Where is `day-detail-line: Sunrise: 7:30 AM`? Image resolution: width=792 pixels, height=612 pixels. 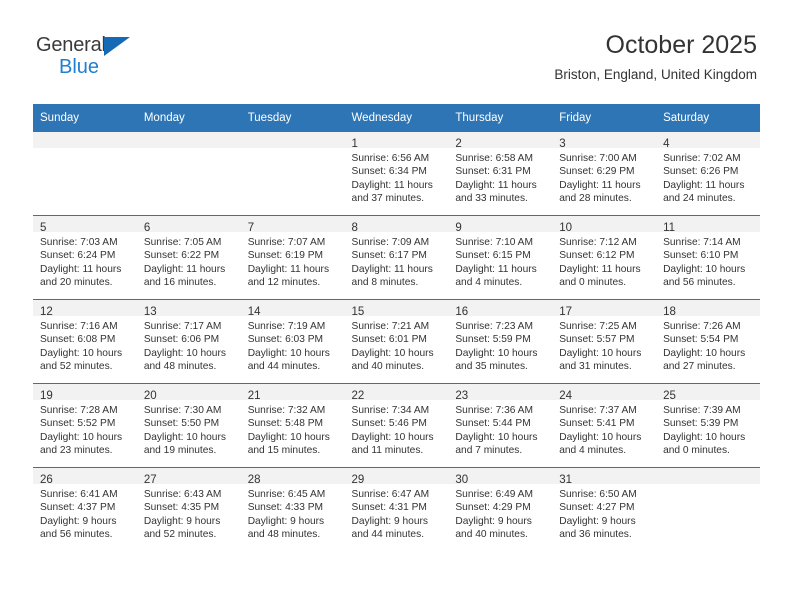 day-detail-line: Sunrise: 7:30 AM is located at coordinates (182, 410).